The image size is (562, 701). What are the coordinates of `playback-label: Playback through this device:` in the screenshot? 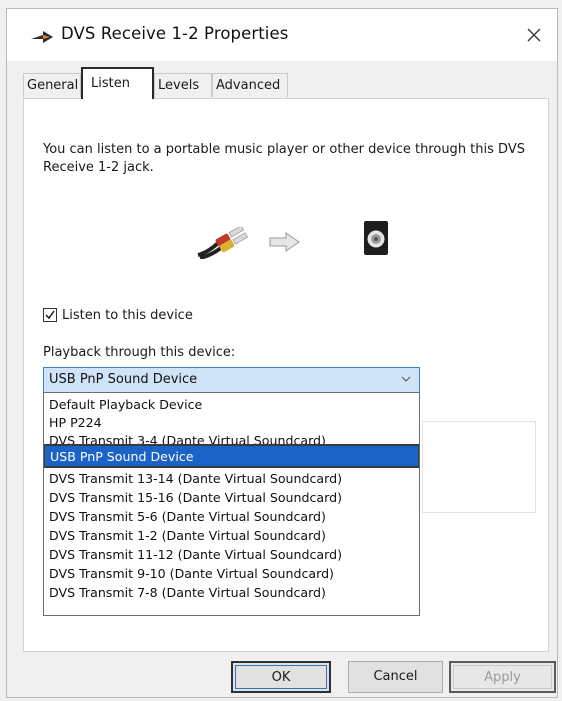 It's located at (139, 352).